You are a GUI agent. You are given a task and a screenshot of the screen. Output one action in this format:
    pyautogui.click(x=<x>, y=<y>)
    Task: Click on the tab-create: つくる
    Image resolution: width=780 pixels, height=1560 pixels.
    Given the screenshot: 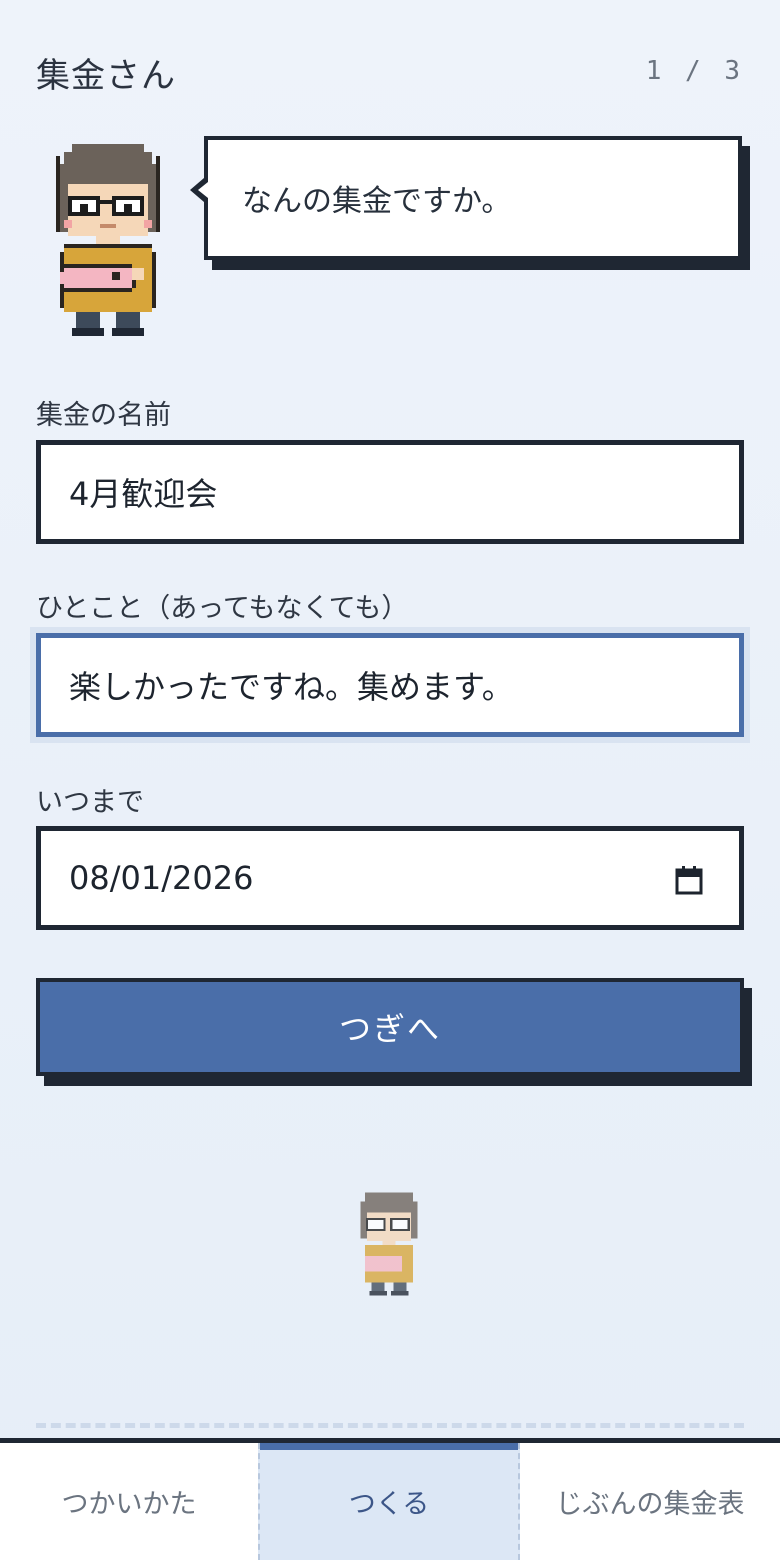 What is the action you would take?
    pyautogui.click(x=389, y=1501)
    